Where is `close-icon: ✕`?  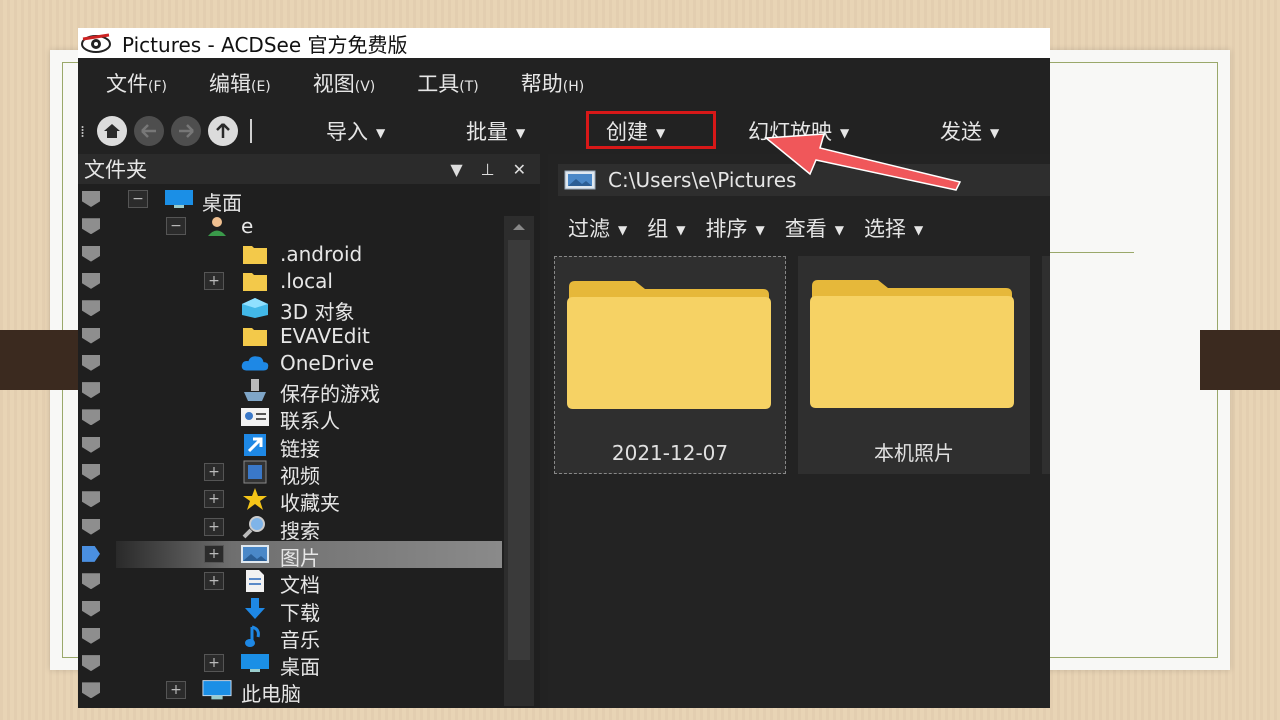 close-icon: ✕ is located at coordinates (519, 169).